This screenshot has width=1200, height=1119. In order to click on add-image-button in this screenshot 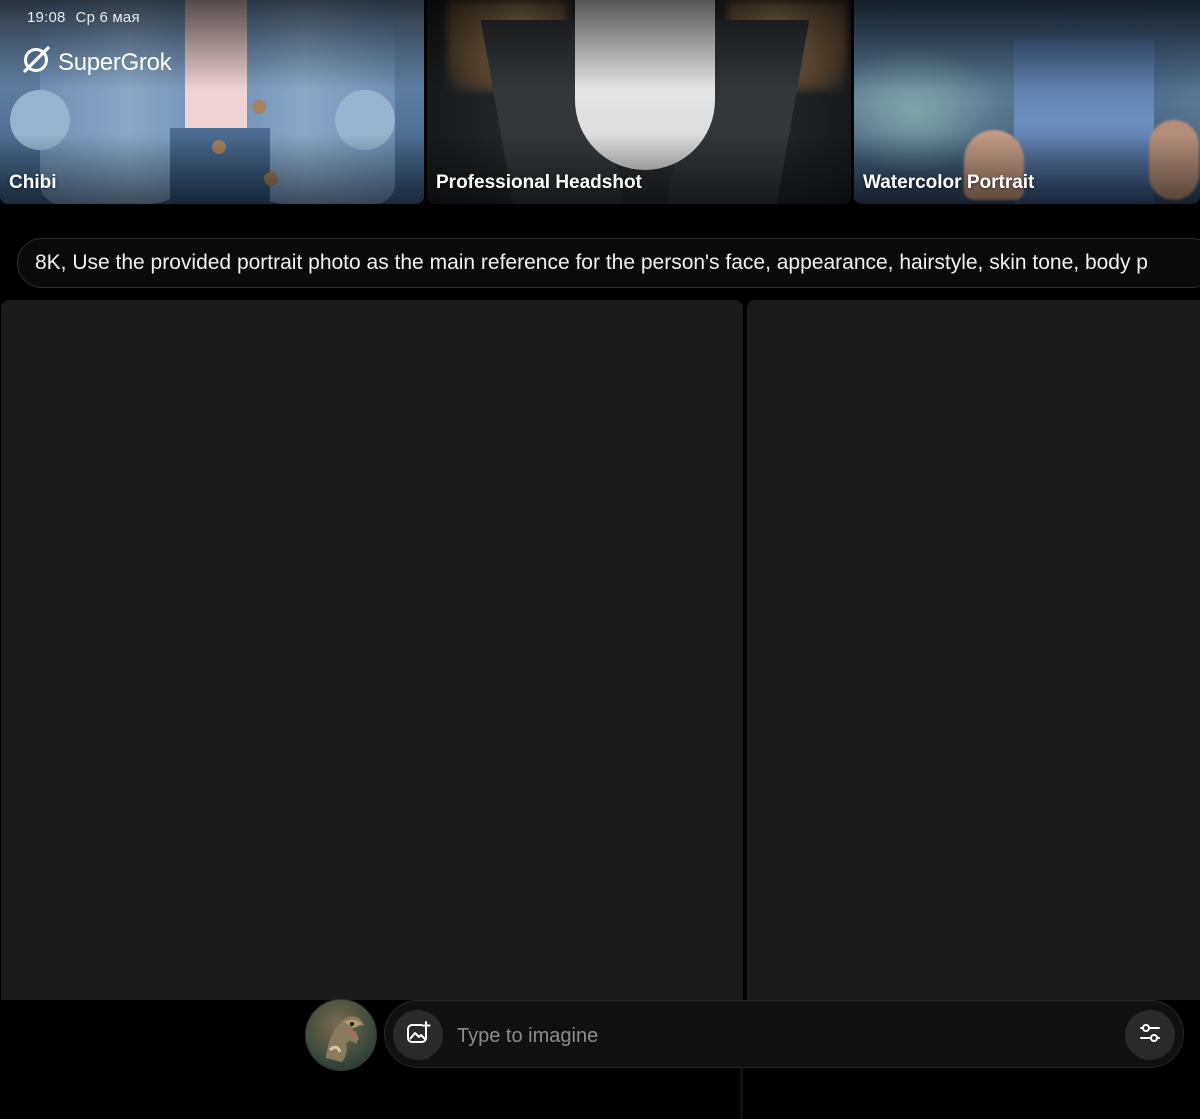, I will do `click(418, 1035)`.